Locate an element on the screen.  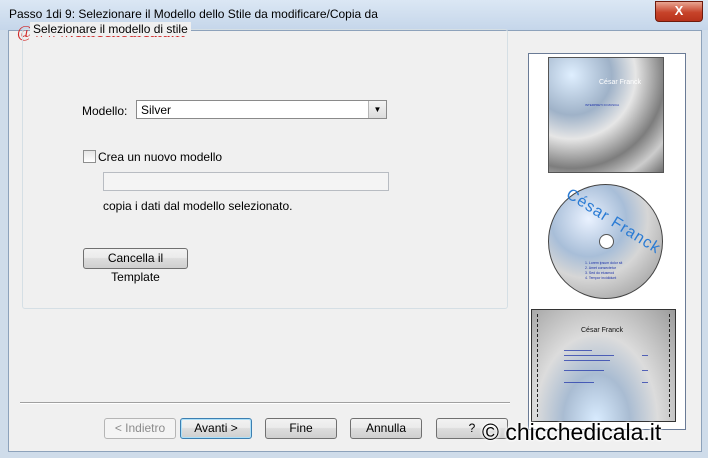
cd-preview-line: 3. Sed do eiusmod is located at coordinates (600, 273).